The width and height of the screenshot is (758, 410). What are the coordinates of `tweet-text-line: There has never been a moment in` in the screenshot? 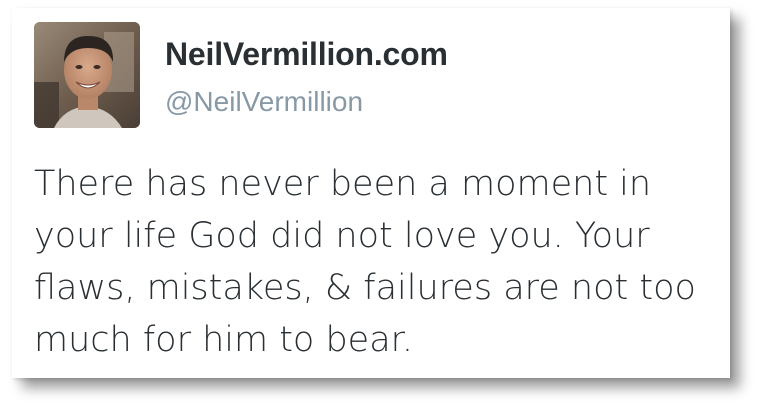 It's located at (343, 184).